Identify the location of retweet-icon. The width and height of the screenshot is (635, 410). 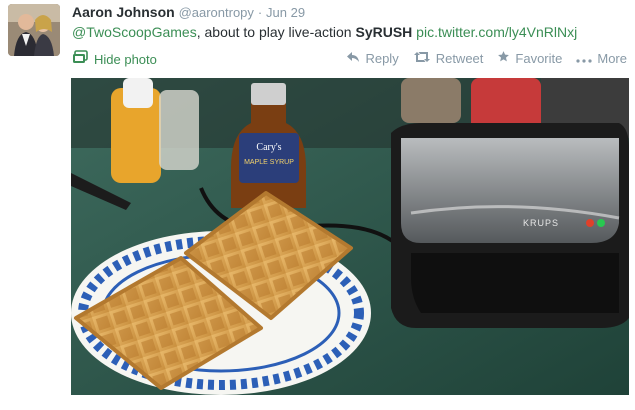
(422, 58).